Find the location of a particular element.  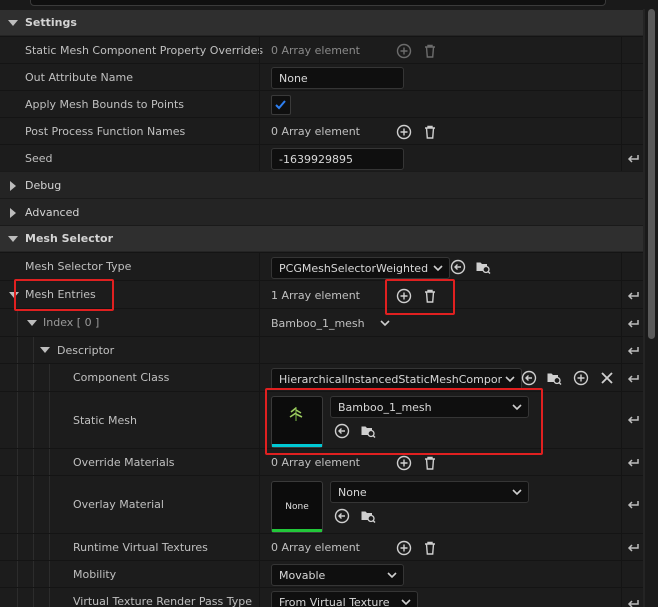

section-advanced: Advanced is located at coordinates (321, 211).